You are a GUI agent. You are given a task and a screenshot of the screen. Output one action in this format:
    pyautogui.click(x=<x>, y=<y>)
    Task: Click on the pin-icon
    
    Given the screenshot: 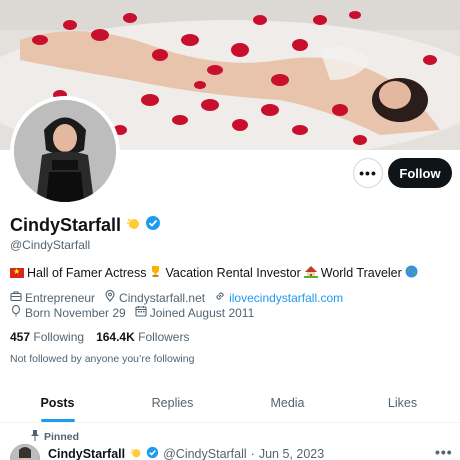 What is the action you would take?
    pyautogui.click(x=35, y=437)
    